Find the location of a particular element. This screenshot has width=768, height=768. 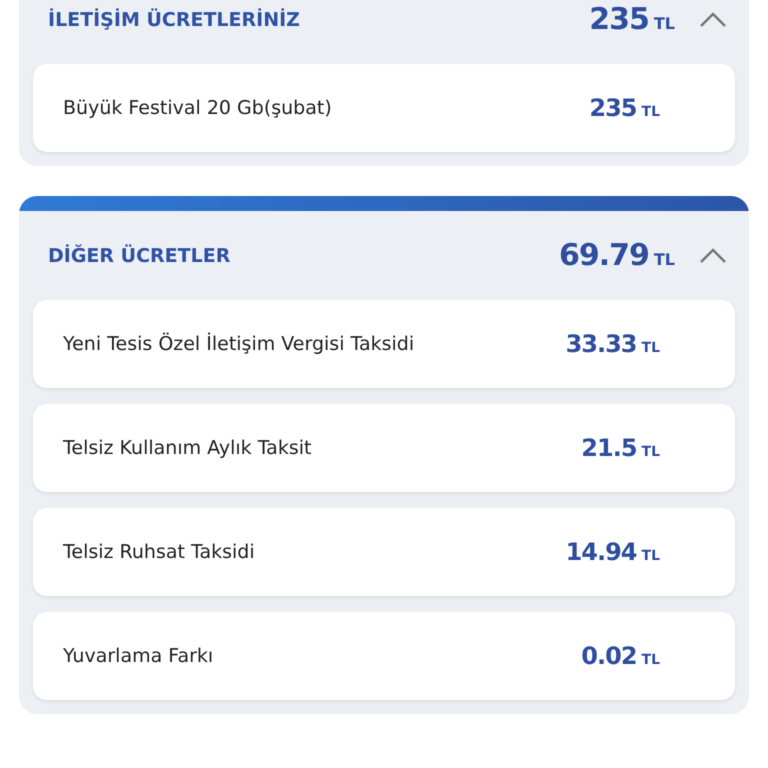

fee-amount: 33.33 is located at coordinates (601, 344).